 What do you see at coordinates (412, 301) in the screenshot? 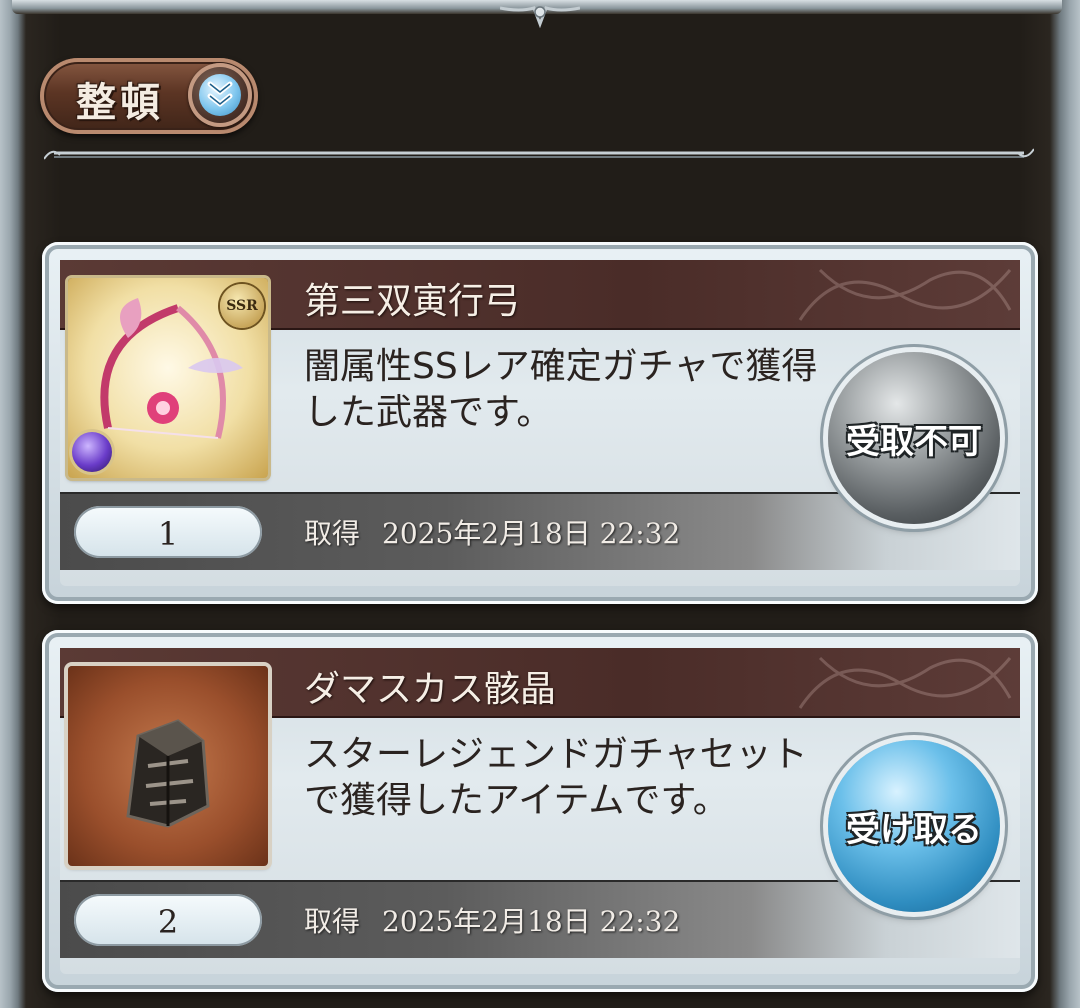
I see `item-name: 第三双寅行弓` at bounding box center [412, 301].